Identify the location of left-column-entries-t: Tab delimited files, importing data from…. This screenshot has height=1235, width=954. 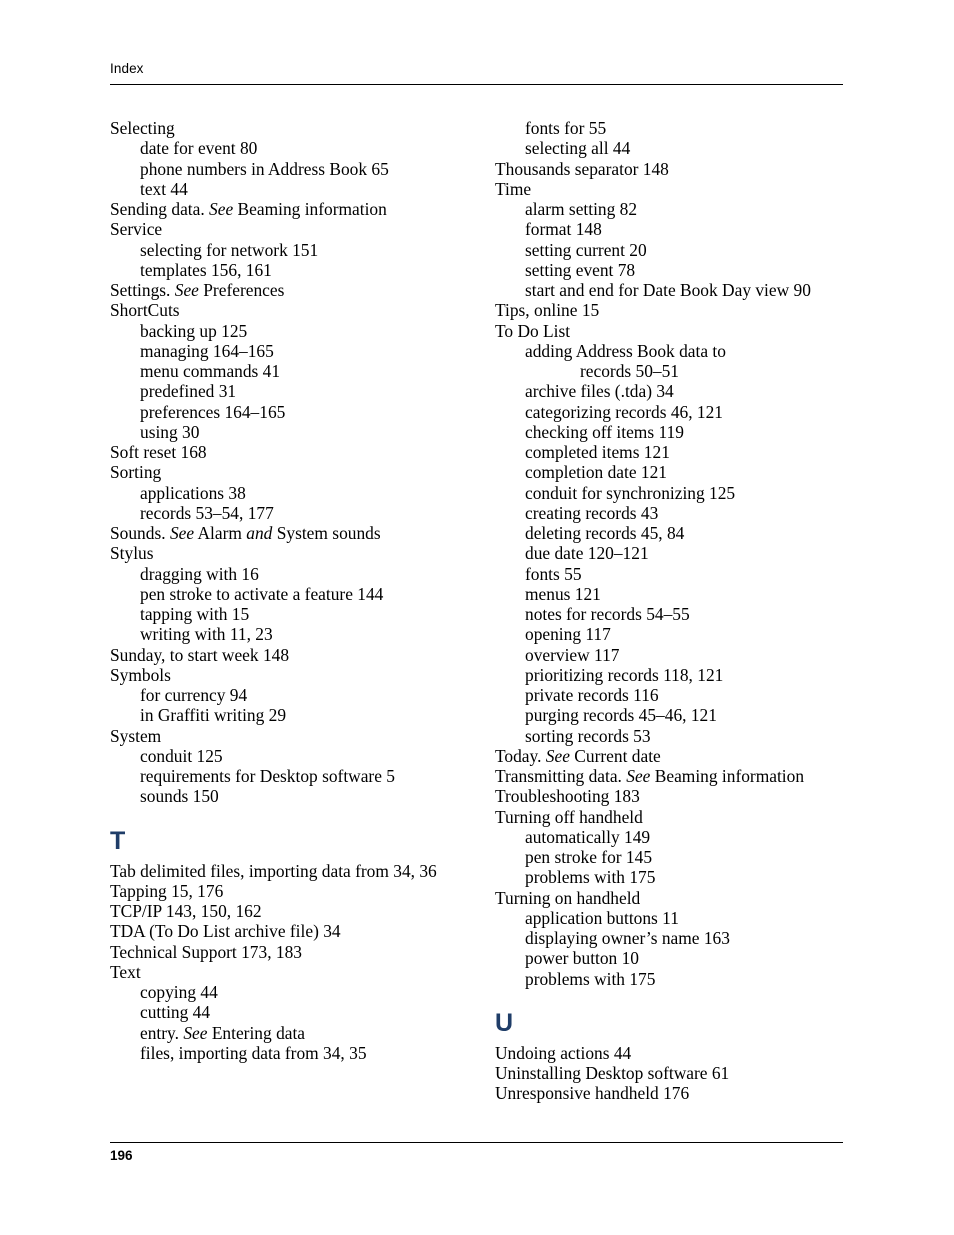
(284, 962).